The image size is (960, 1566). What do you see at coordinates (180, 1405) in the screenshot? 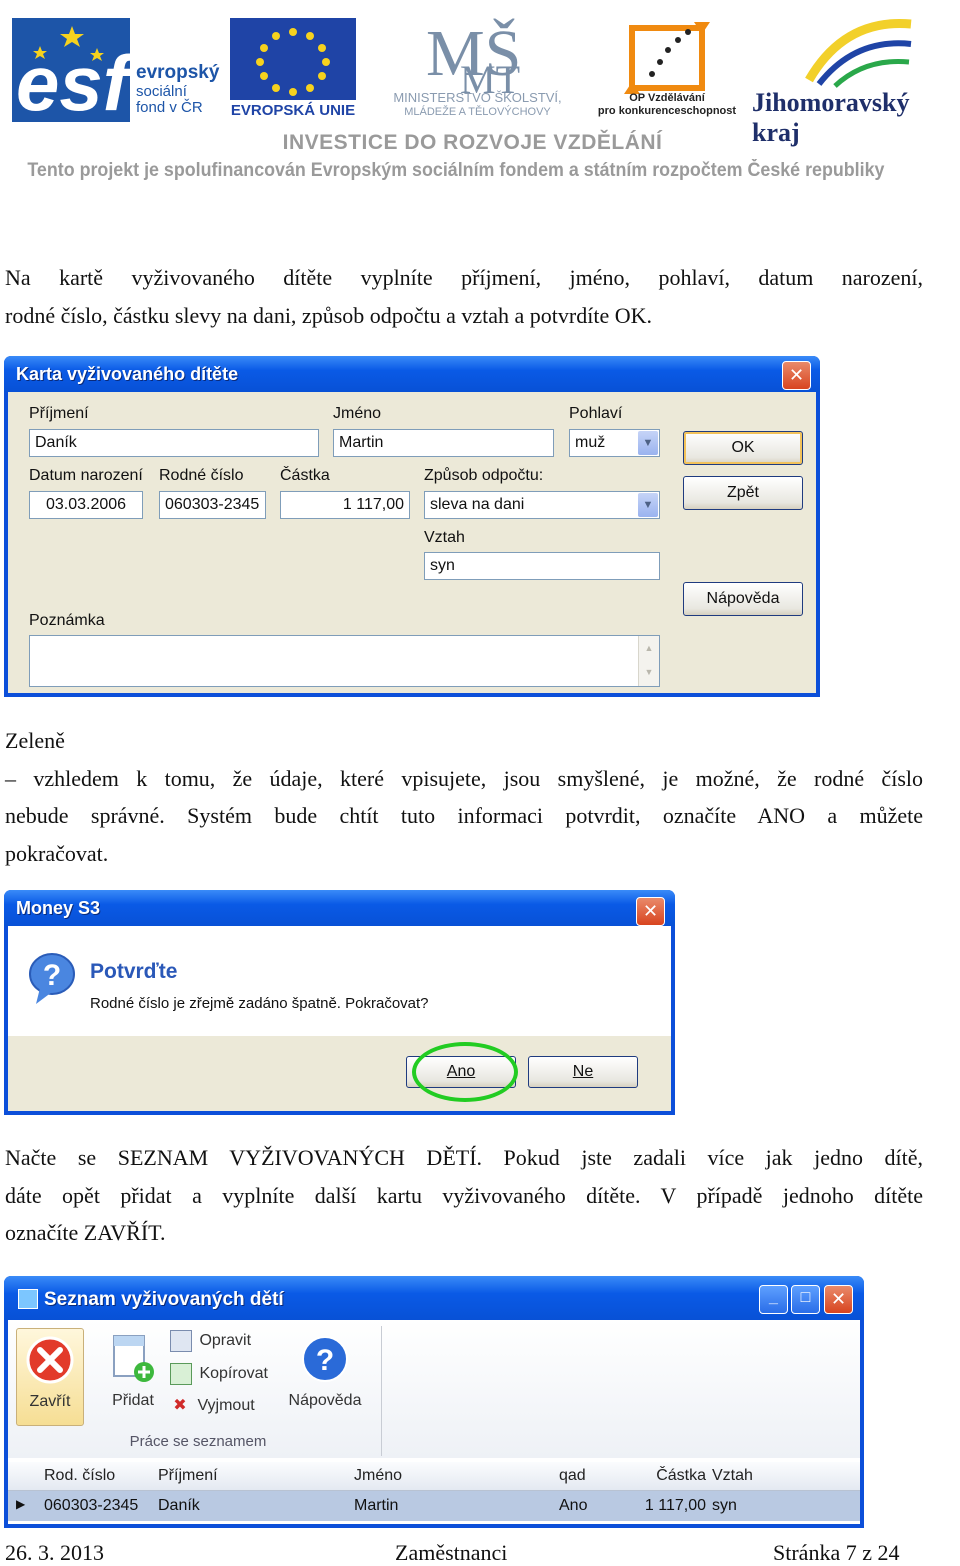
I see `cut-icon: ✖` at bounding box center [180, 1405].